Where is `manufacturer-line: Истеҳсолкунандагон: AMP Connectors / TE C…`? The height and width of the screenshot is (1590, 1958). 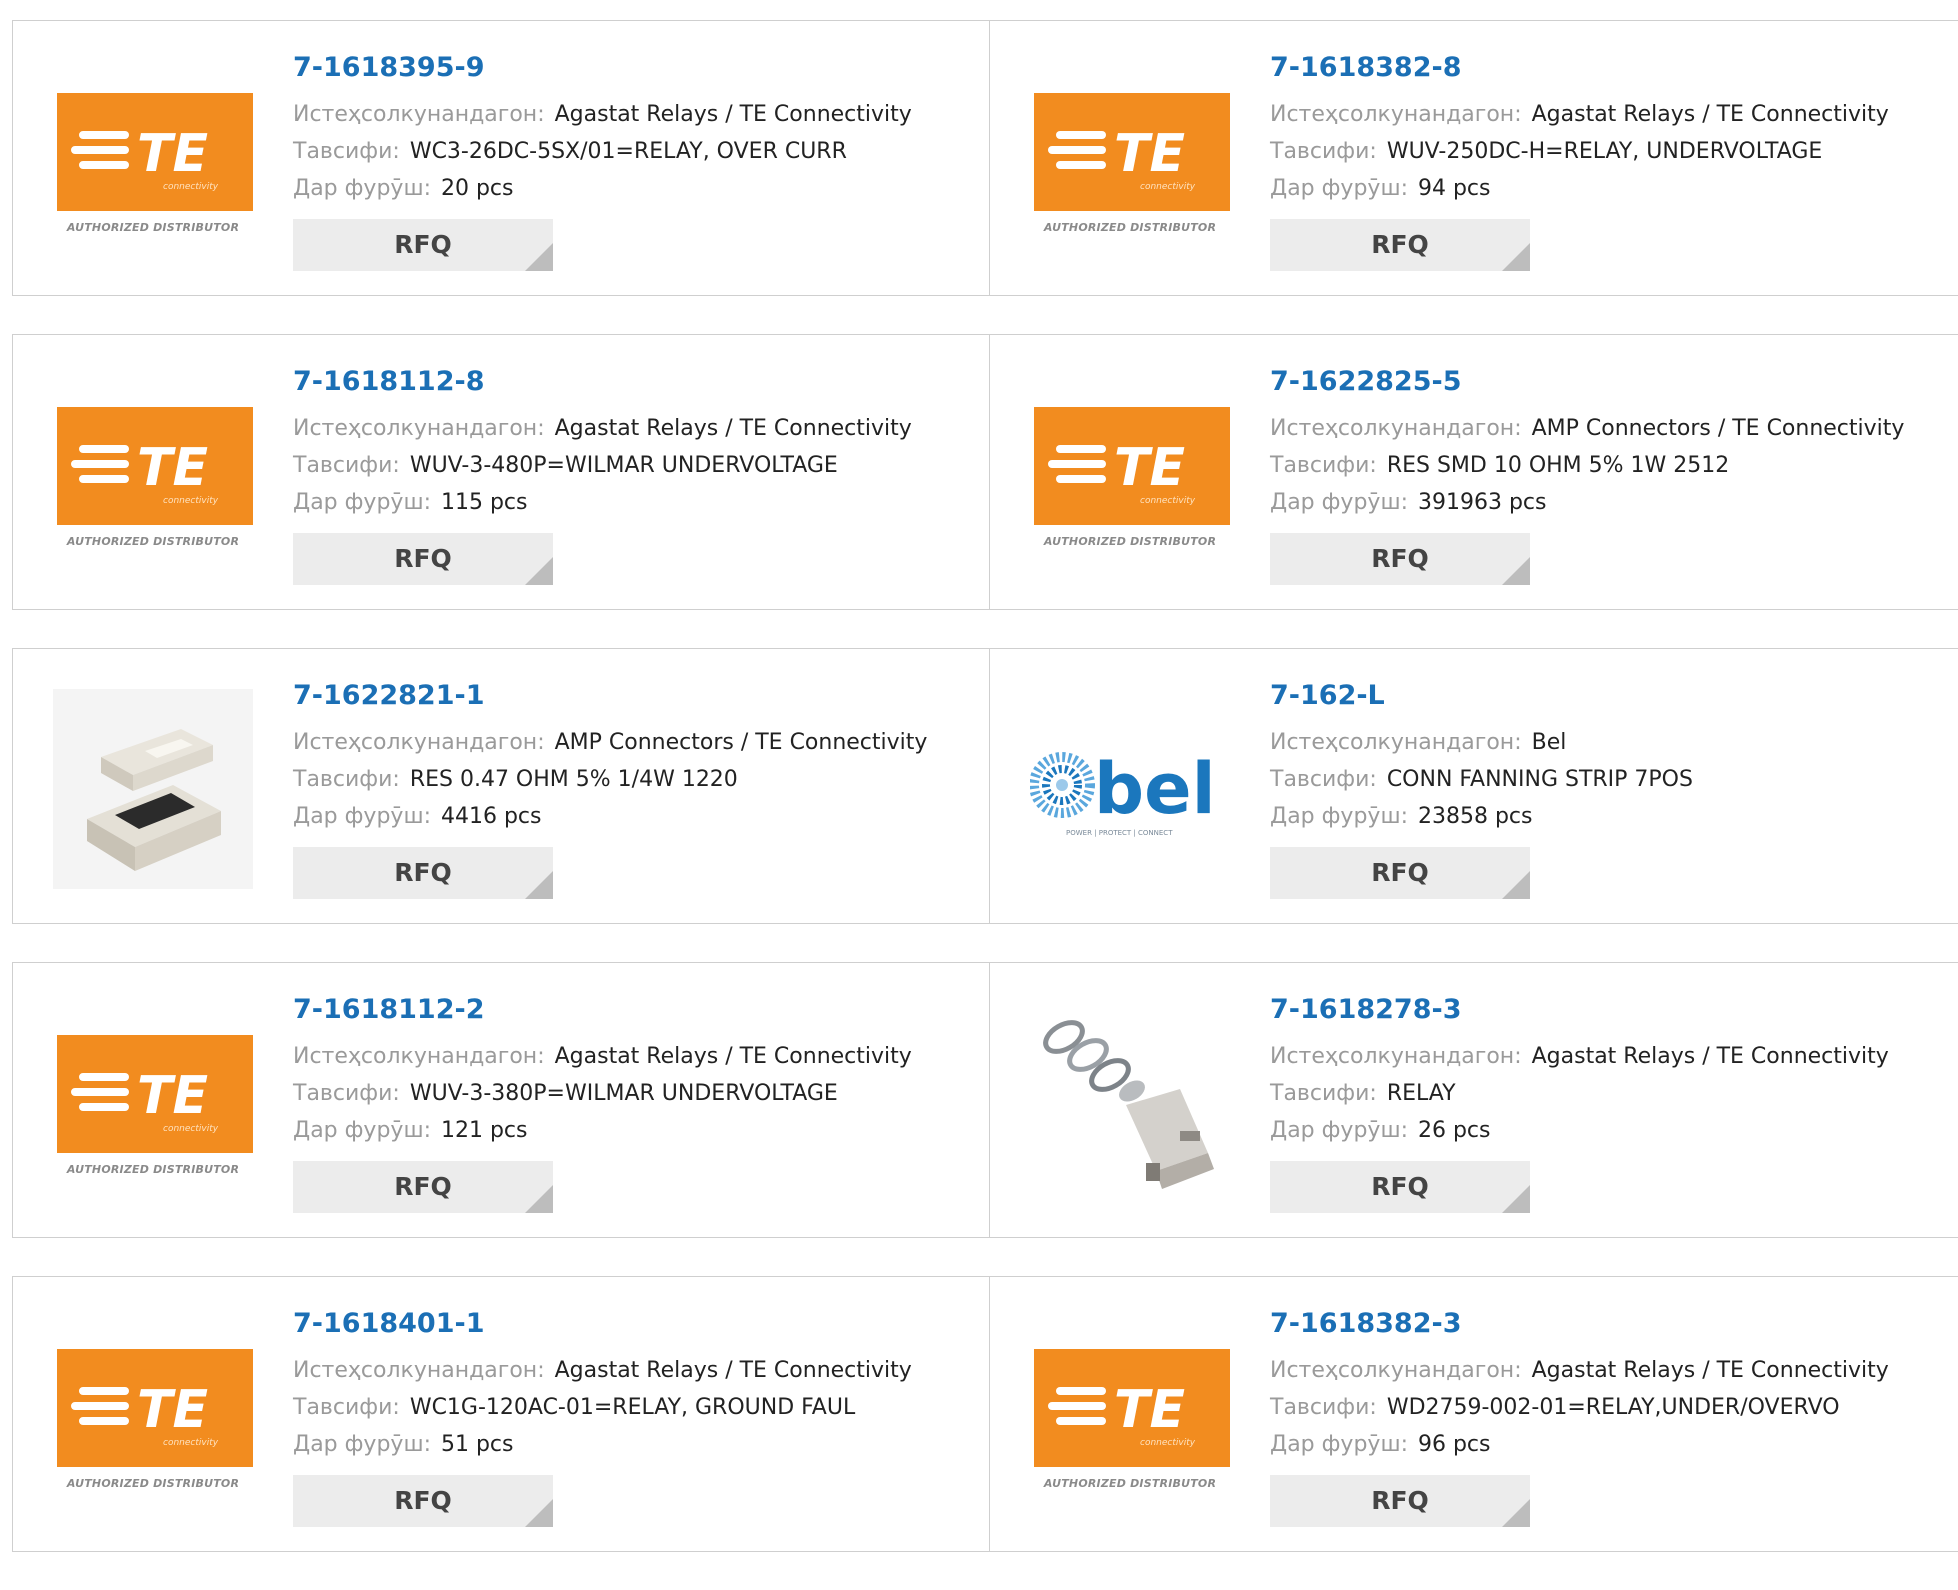
manufacturer-line: Истеҳсолкунандагон: AMP Connectors / TE C… is located at coordinates (1587, 428).